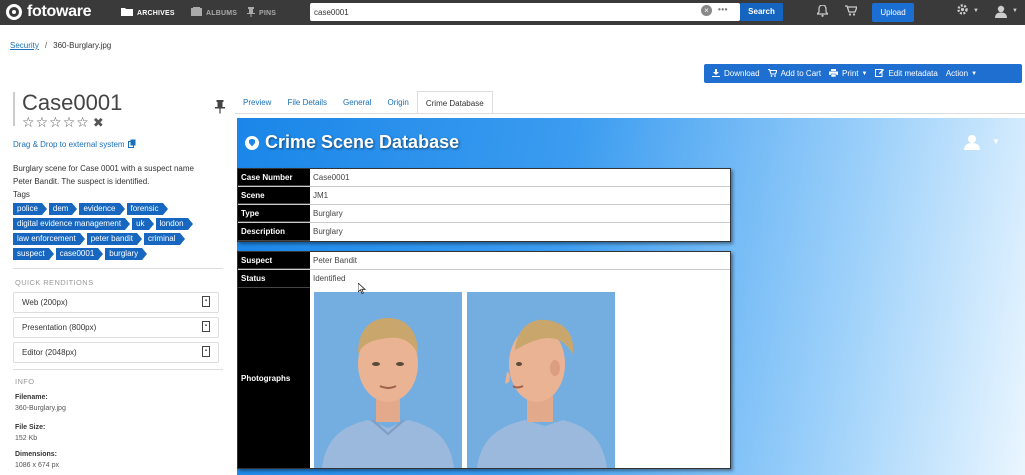 This screenshot has height=475, width=1025. Describe the element at coordinates (794, 73) in the screenshot. I see `add-to-cart-button: Add to Cart` at that location.